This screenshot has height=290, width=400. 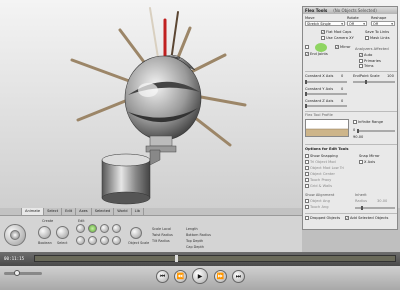 What do you see at coordinates (104, 228) in the screenshot?
I see `scale-tool-button` at bounding box center [104, 228].